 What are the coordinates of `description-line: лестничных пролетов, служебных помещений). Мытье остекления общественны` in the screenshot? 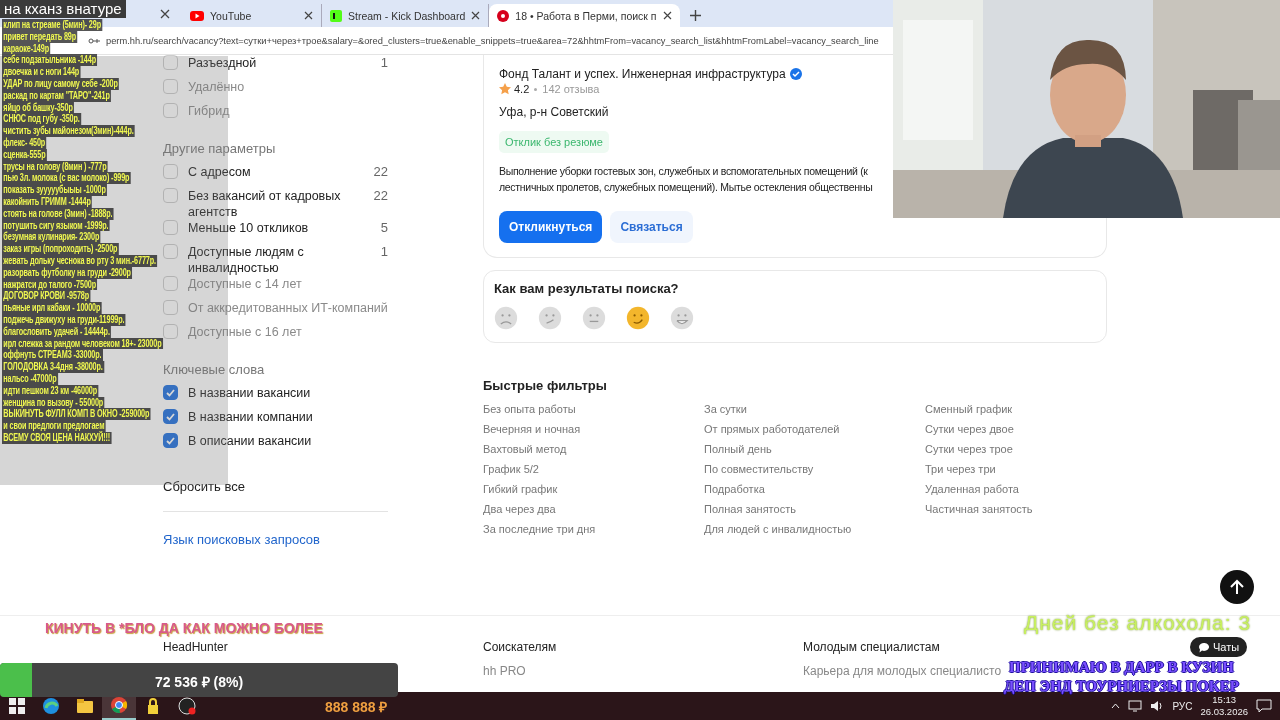 It's located at (686, 187).